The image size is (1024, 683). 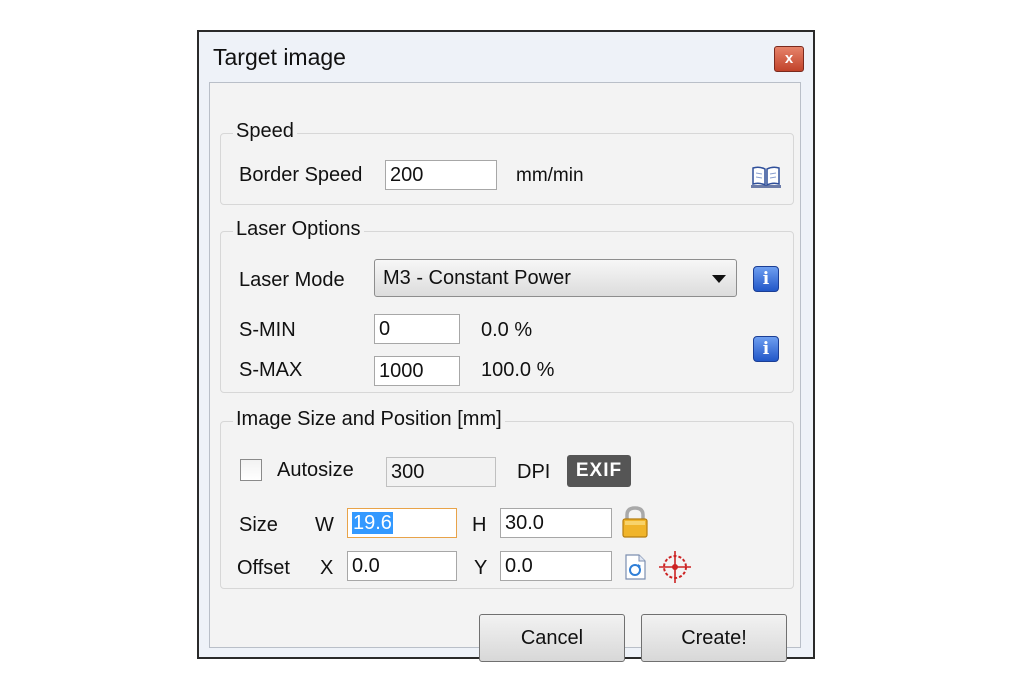 I want to click on close-icon: x, so click(x=789, y=58).